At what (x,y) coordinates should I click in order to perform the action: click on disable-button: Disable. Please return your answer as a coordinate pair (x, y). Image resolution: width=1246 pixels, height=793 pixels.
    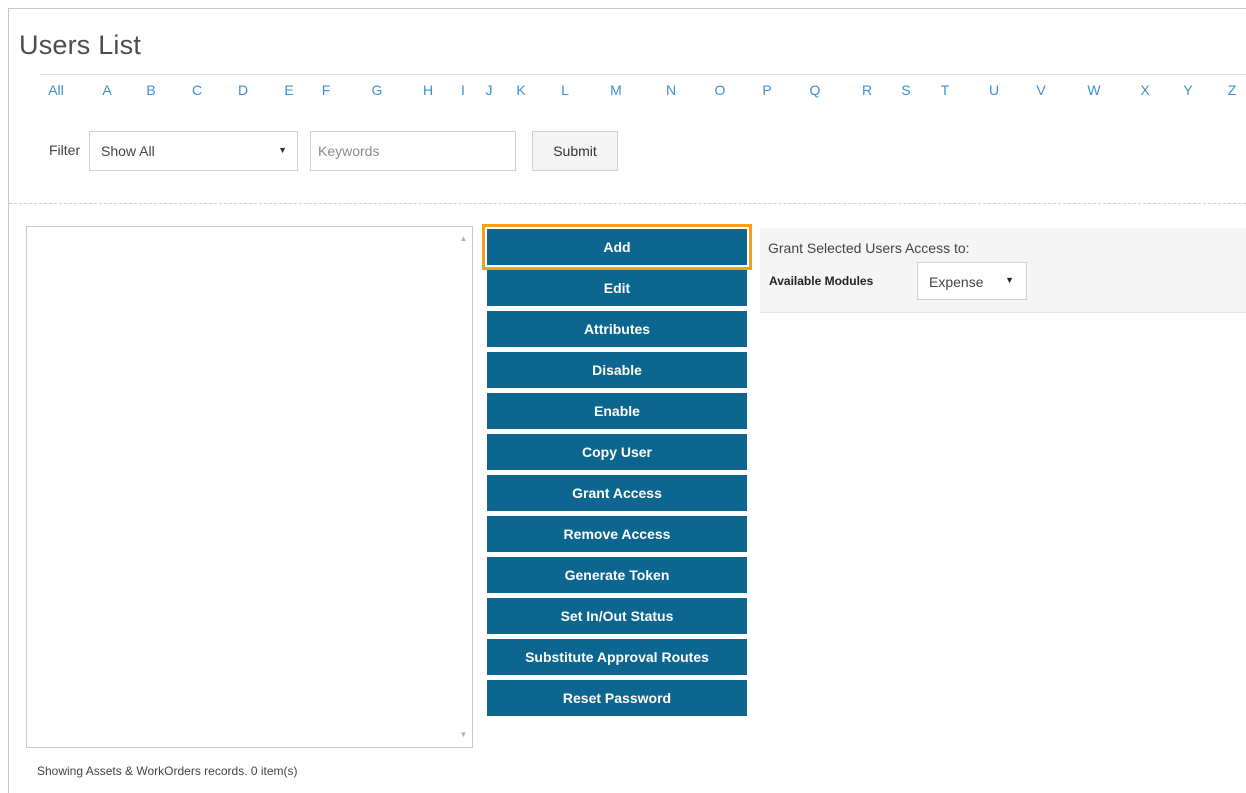
    Looking at the image, I should click on (617, 370).